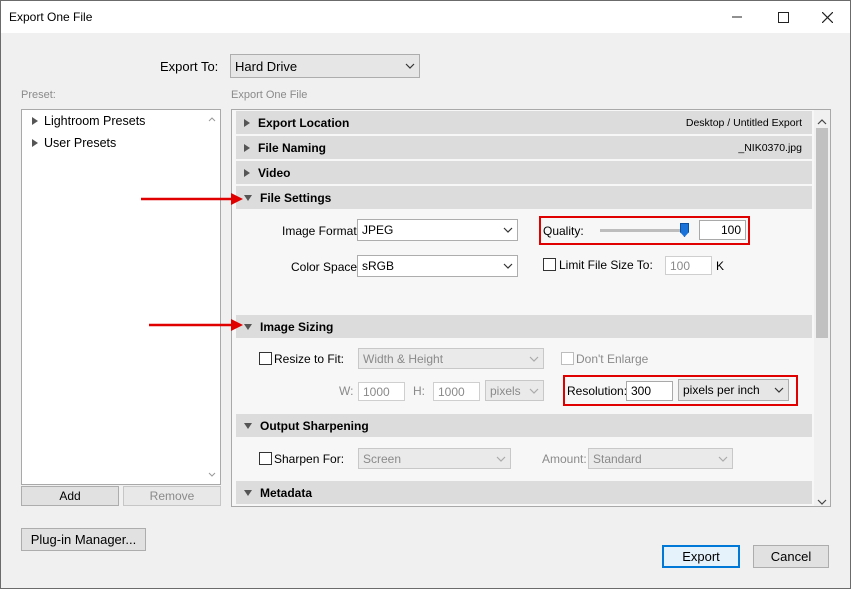 This screenshot has height=589, width=851. Describe the element at coordinates (437, 230) in the screenshot. I see `image-format-select: JPEG` at that location.